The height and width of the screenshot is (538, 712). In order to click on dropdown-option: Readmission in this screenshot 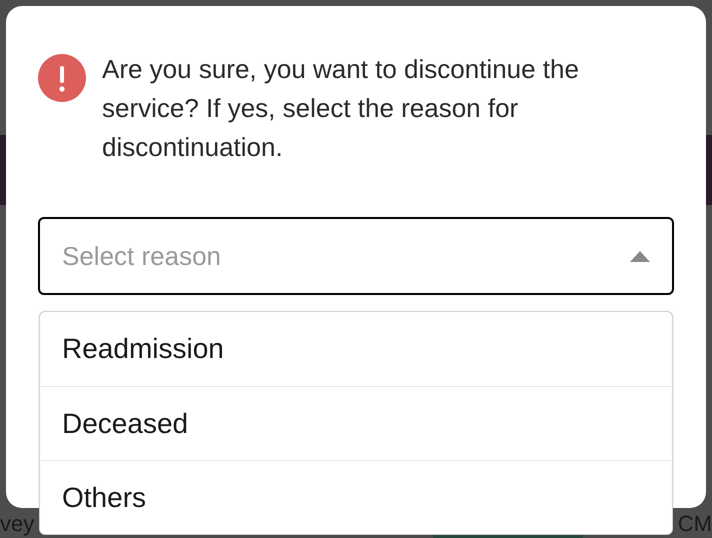, I will do `click(356, 349)`.